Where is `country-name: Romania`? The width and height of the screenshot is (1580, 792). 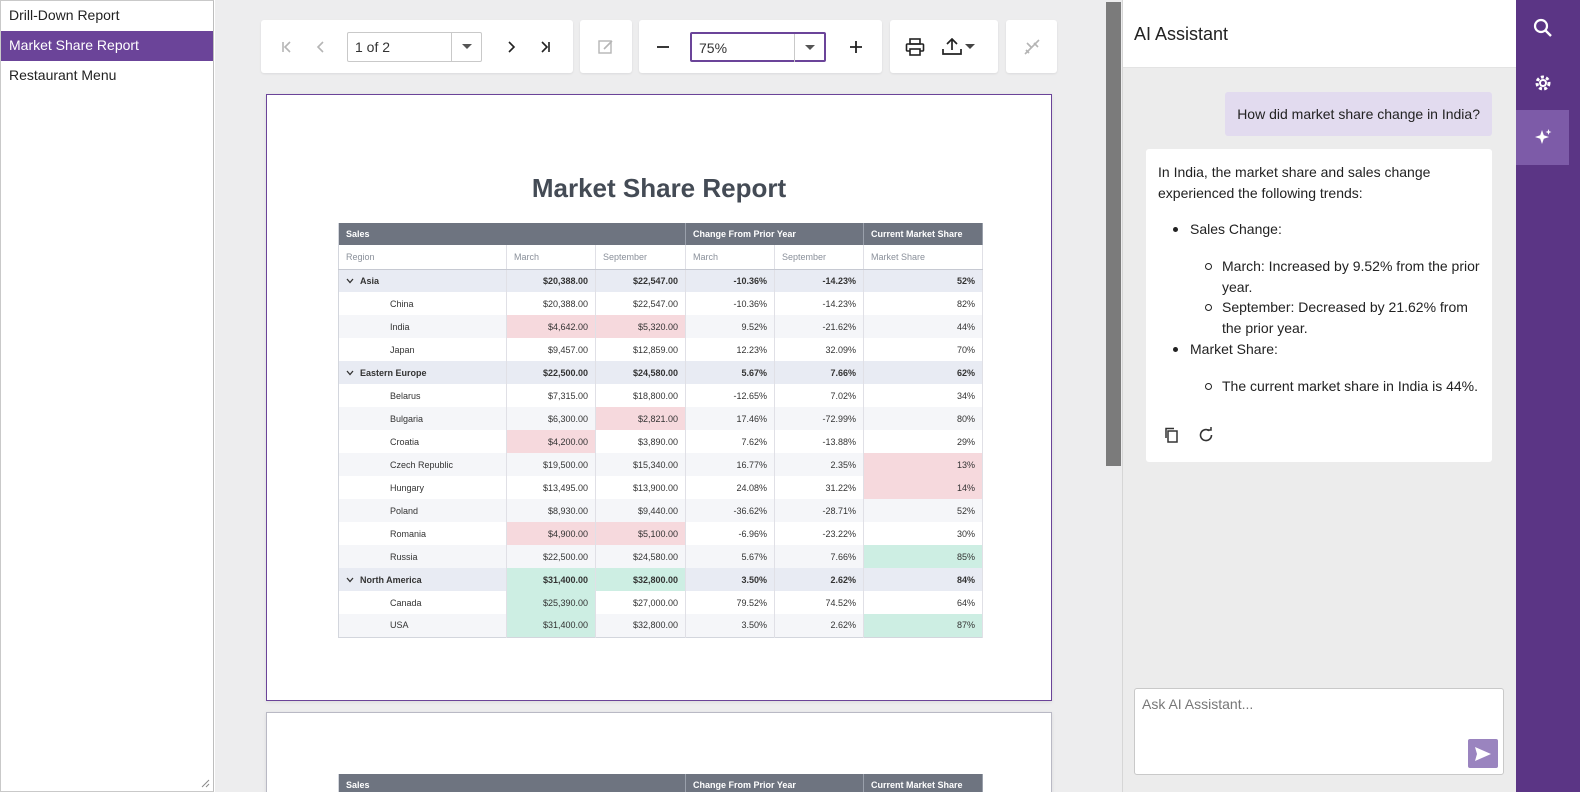
country-name: Romania is located at coordinates (422, 533).